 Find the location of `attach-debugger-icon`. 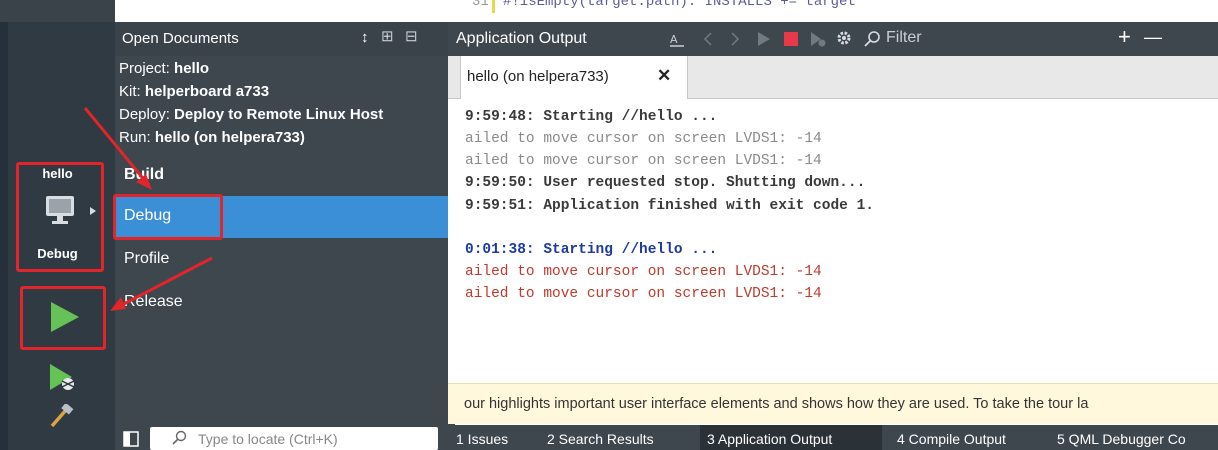

attach-debugger-icon is located at coordinates (818, 39).